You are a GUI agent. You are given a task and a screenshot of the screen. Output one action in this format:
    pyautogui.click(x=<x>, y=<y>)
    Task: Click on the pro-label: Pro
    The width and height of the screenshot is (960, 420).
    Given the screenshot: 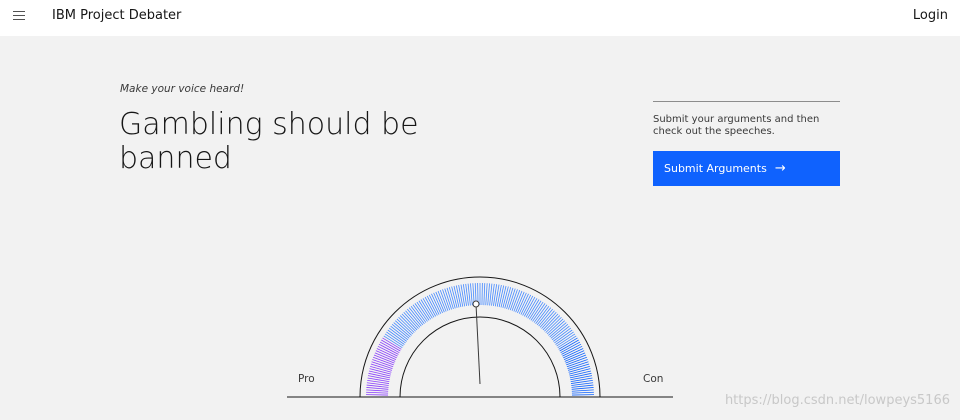 What is the action you would take?
    pyautogui.click(x=306, y=379)
    